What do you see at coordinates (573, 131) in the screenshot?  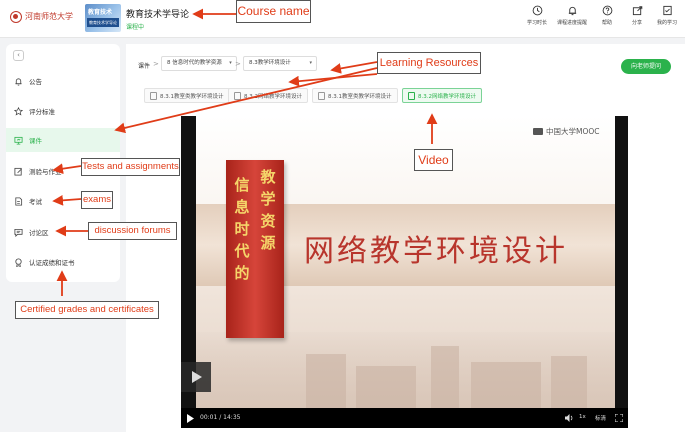 I see `mooc-watermark-text: 中国大学MOOC` at bounding box center [573, 131].